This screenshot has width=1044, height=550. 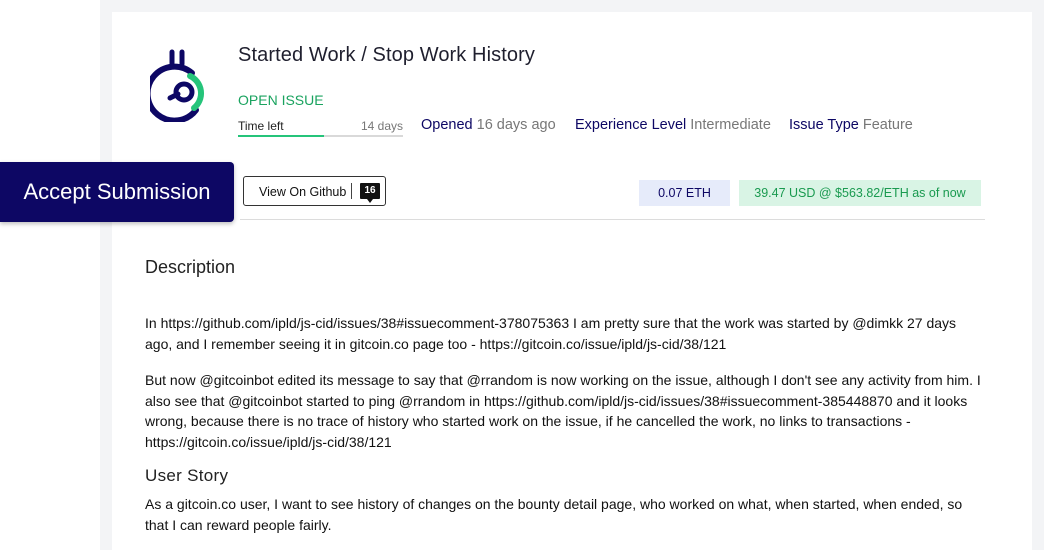 I want to click on issue-type-value: Feature, so click(x=887, y=125).